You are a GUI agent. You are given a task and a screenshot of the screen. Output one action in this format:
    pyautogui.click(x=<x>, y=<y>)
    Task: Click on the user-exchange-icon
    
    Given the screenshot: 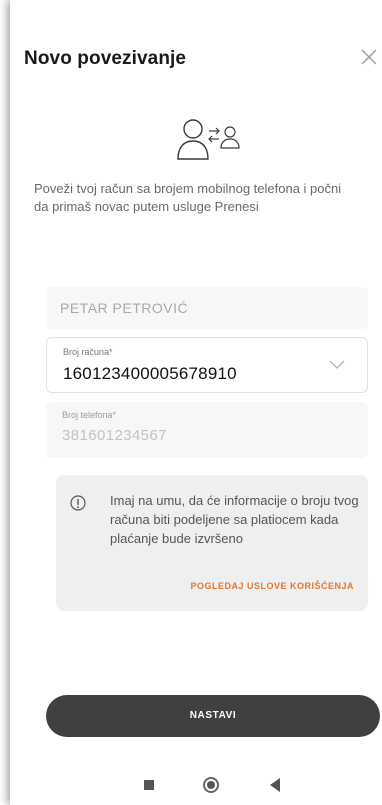 What is the action you would take?
    pyautogui.click(x=208, y=139)
    